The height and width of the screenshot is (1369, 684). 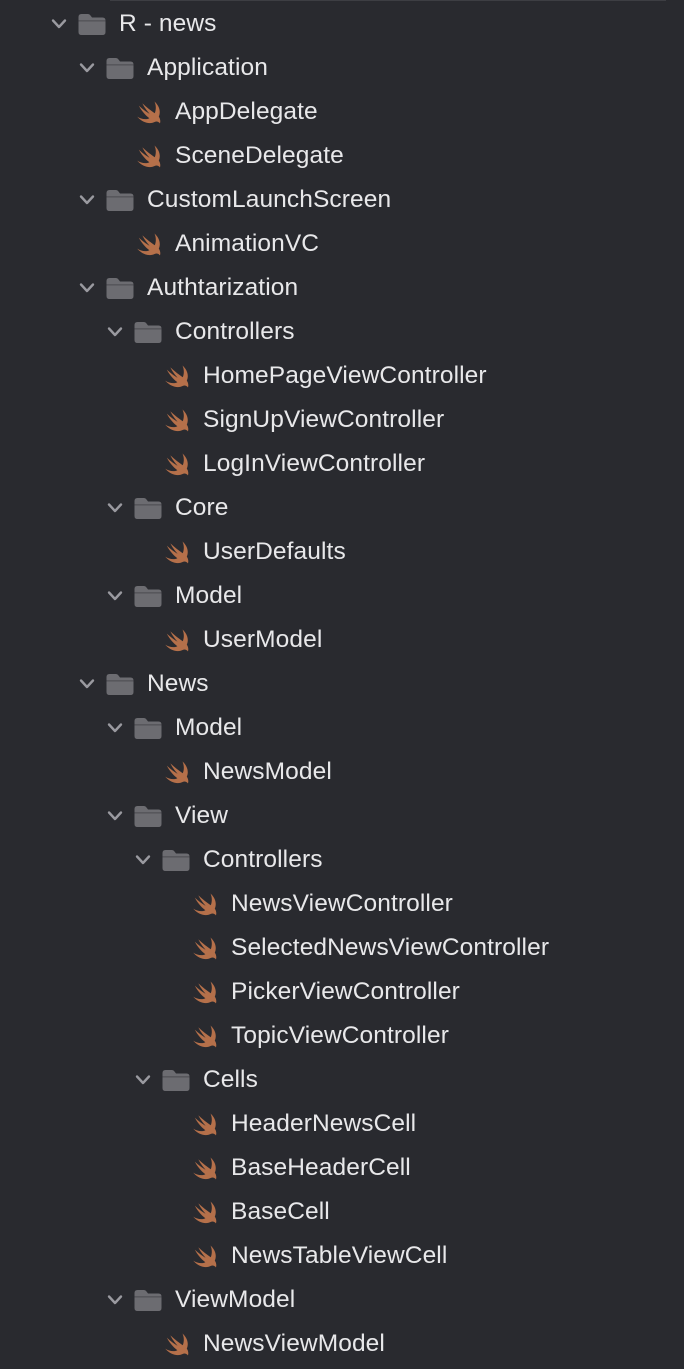 I want to click on file-row-newsviewmodel: NewsViewModel, so click(x=342, y=1344).